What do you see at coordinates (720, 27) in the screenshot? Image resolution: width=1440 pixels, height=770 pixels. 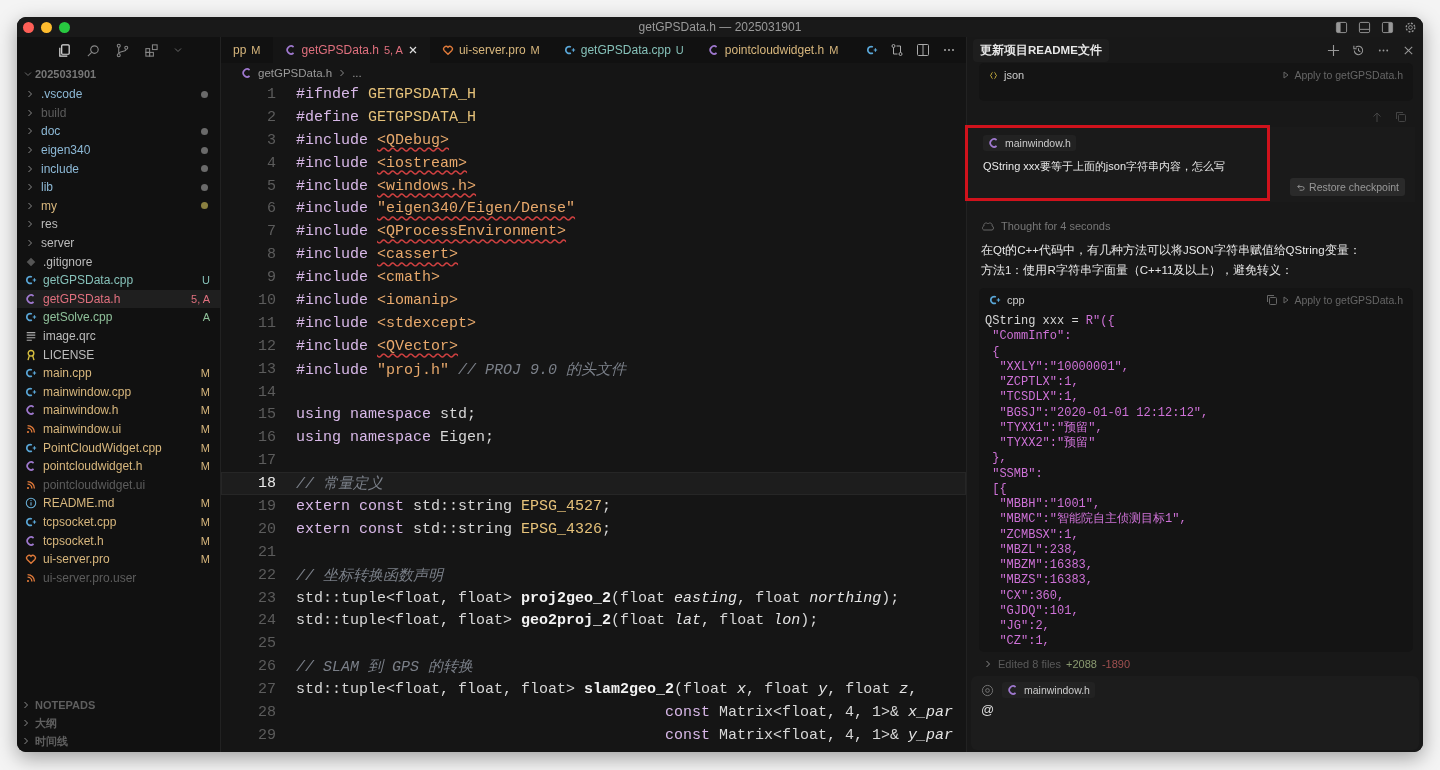 I see `window-title: getGPSData.h — 2025031901` at bounding box center [720, 27].